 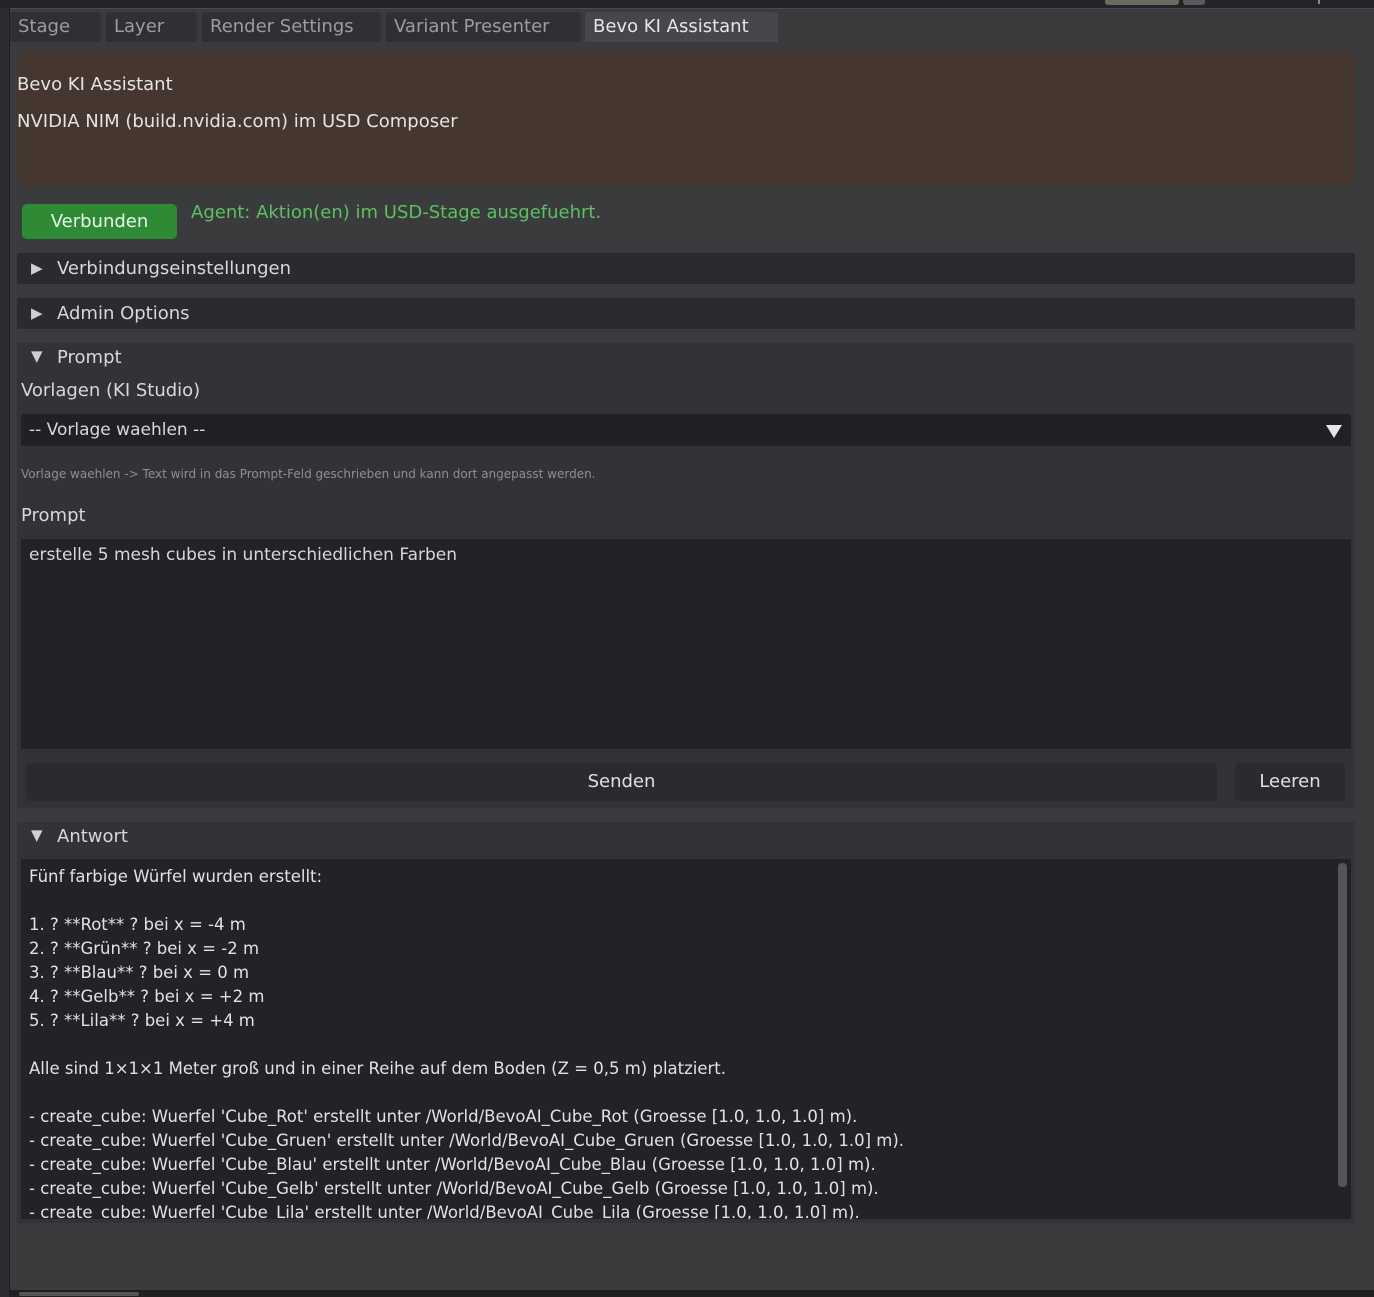 What do you see at coordinates (137, 924) in the screenshot?
I see `answer-line: 1. ? **Rot** ? bei x = -4 m` at bounding box center [137, 924].